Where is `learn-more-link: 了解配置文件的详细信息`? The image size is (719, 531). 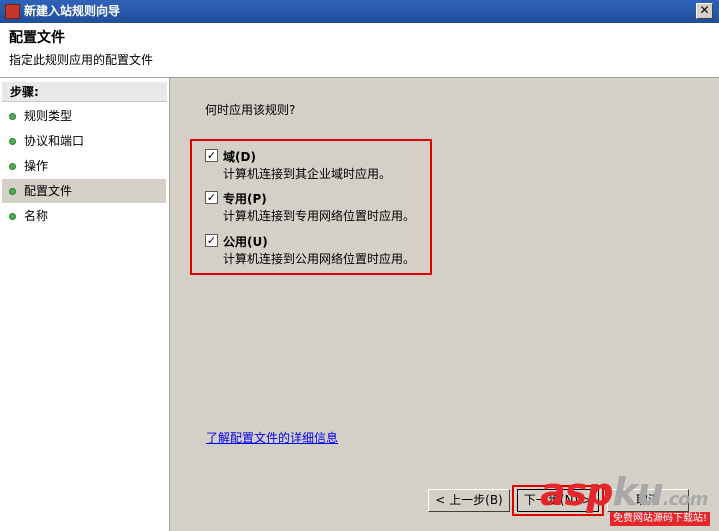
learn-more-link: 了解配置文件的详细信息 is located at coordinates (272, 437).